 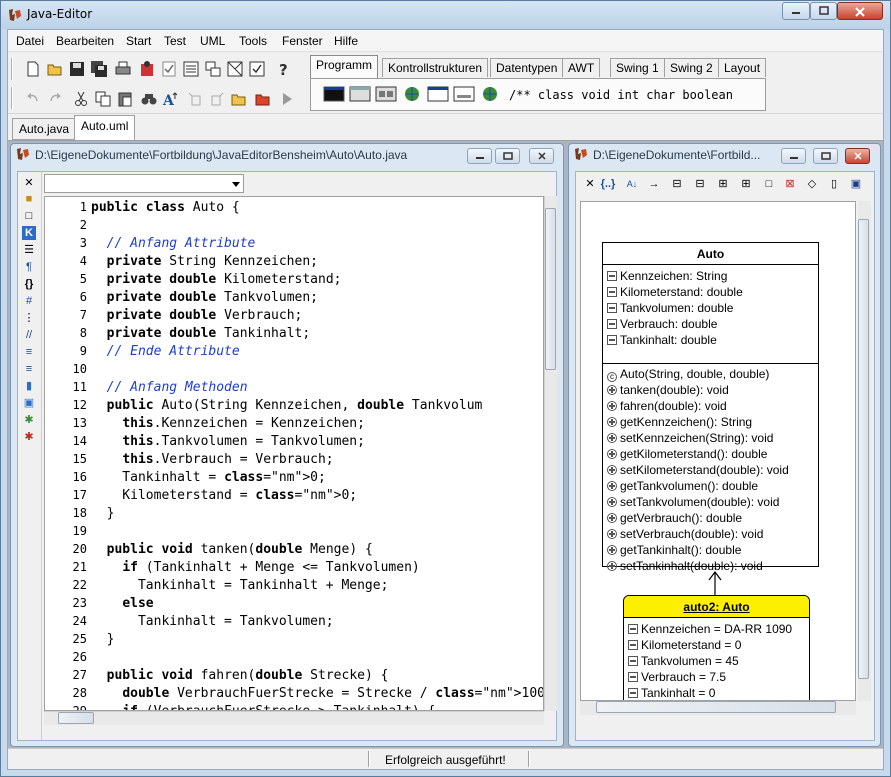 I want to click on sort-az-icon: A↓, so click(x=632, y=184).